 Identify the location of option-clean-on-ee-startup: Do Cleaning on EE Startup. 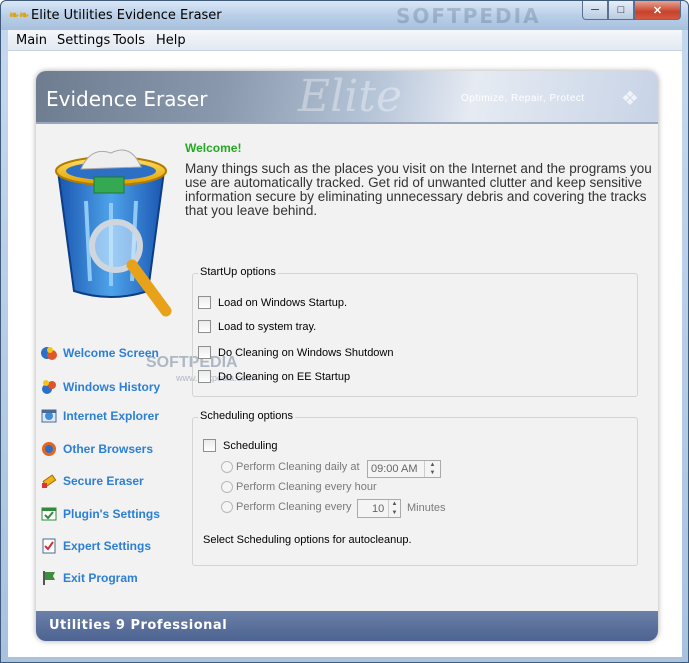
(274, 376).